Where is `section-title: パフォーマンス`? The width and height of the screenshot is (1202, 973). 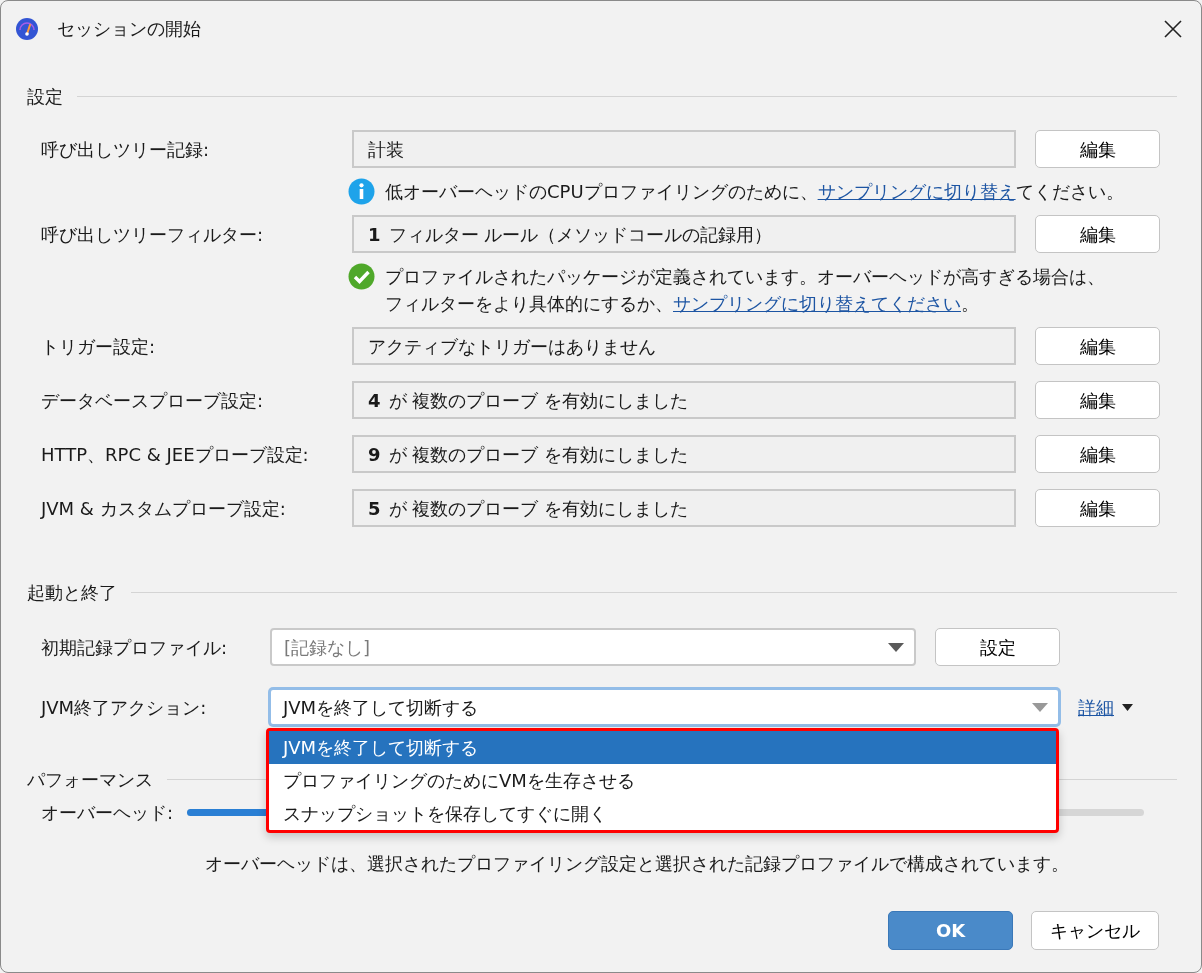 section-title: パフォーマンス is located at coordinates (90, 780).